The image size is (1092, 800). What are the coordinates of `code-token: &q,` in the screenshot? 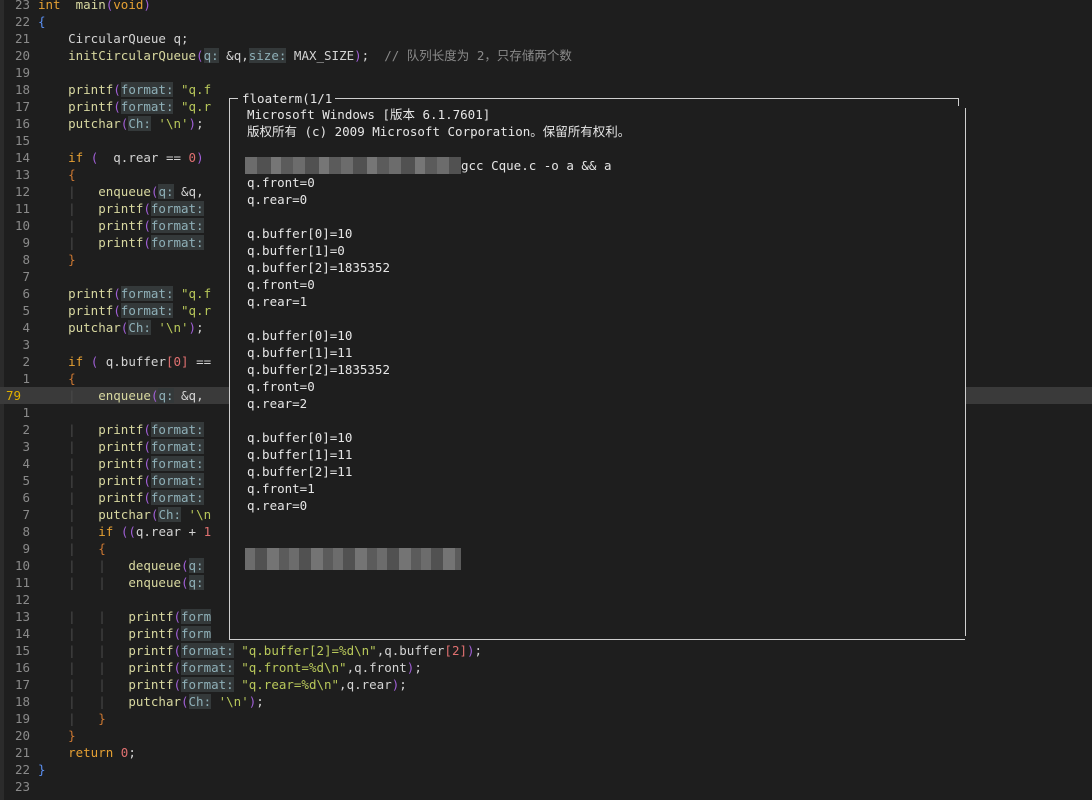 It's located at (188, 191).